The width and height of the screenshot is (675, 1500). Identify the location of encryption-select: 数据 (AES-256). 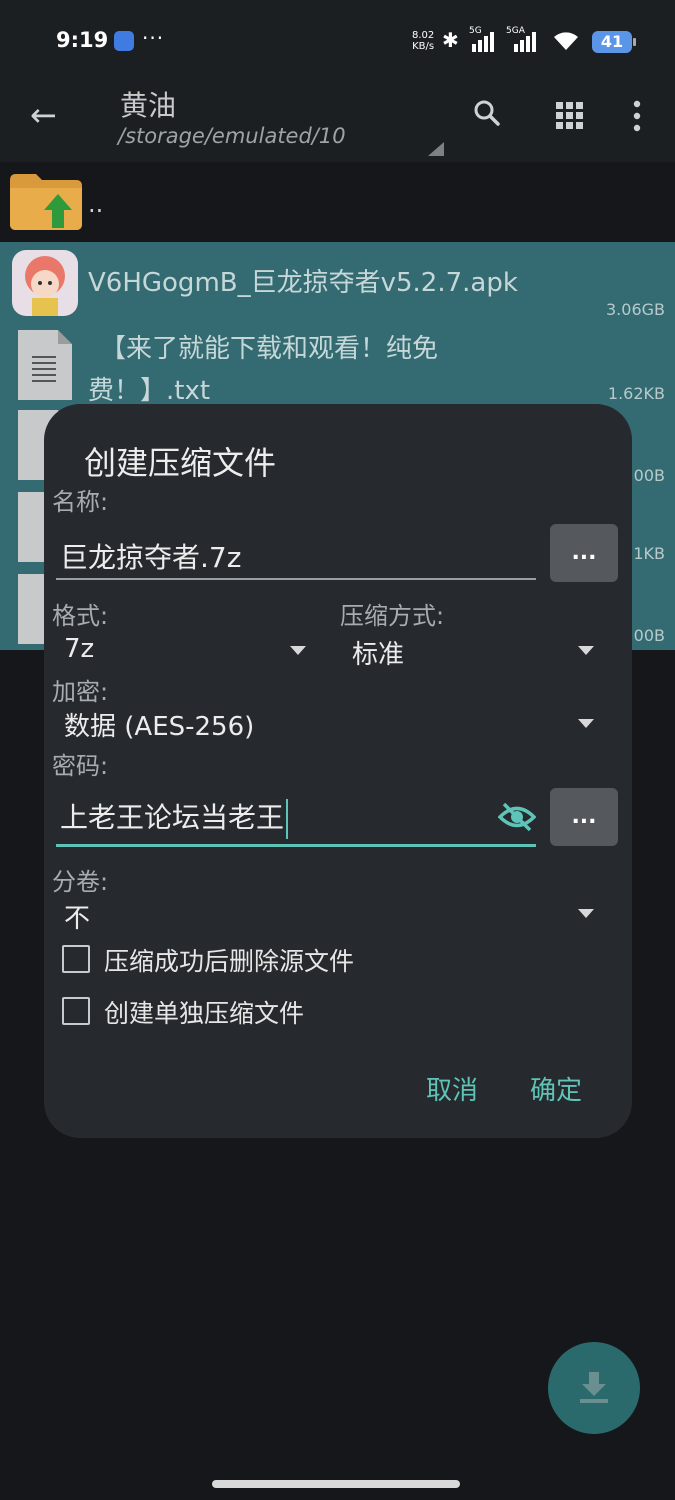
(159, 724).